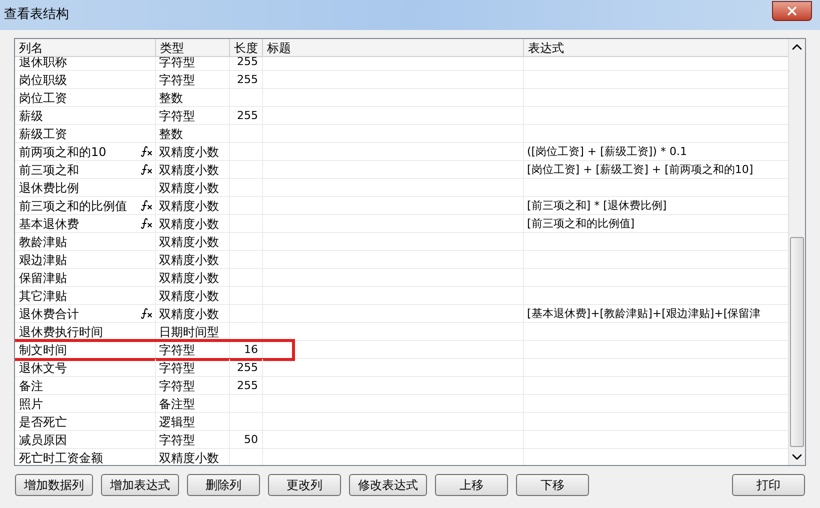  Describe the element at coordinates (43, 440) in the screenshot. I see `table-cell: 减员原因` at that location.